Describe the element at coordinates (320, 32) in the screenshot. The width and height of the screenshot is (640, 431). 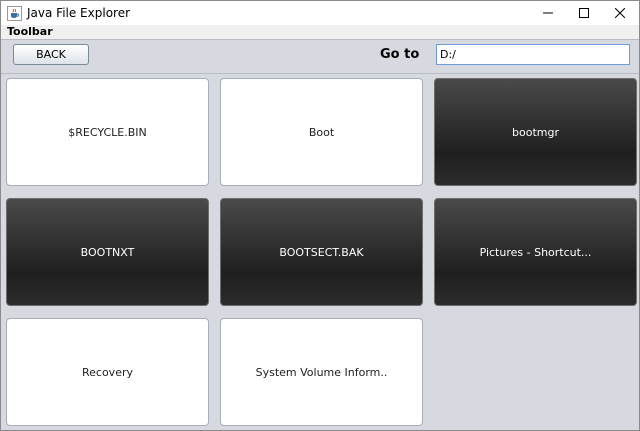
I see `toolbar-header: Toolbar` at that location.